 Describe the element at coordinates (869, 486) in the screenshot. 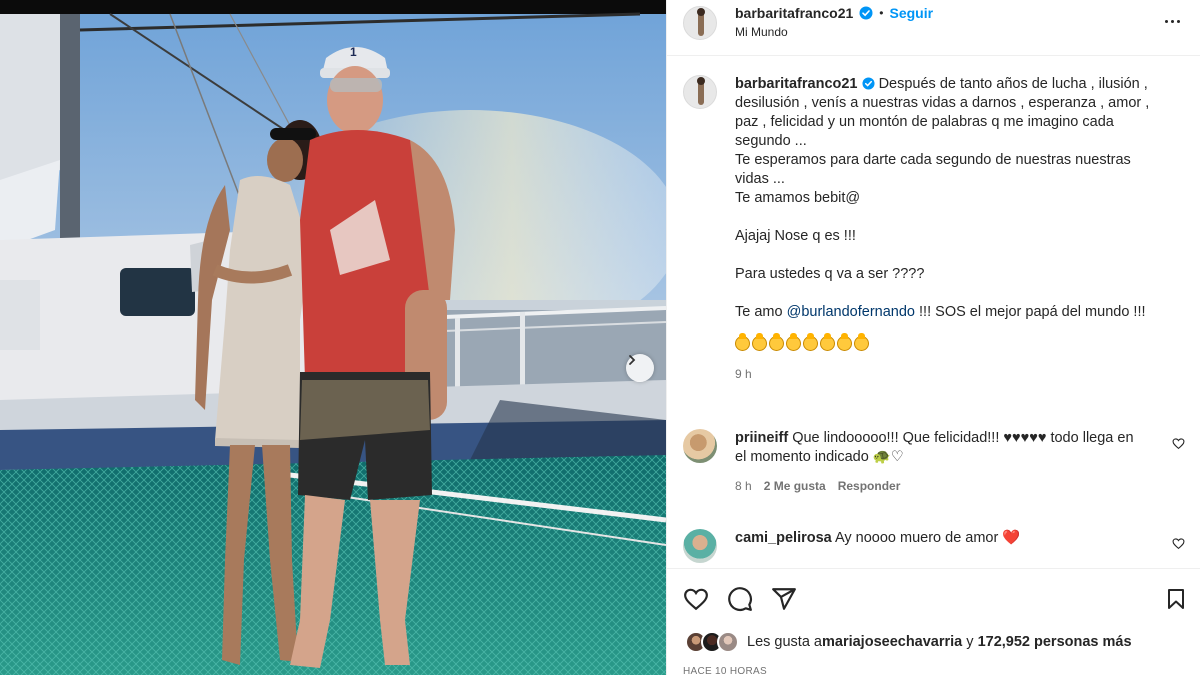

I see `reply-button: Responder` at that location.